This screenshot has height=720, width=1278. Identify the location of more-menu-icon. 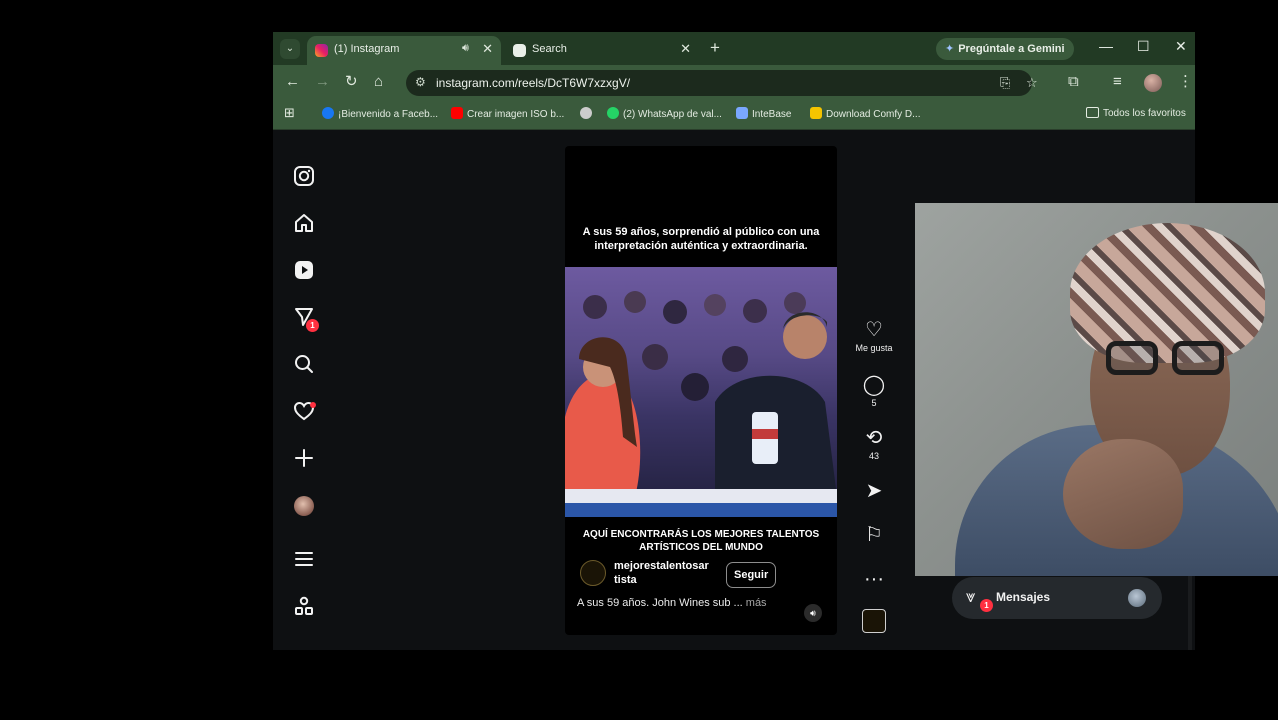
(304, 560).